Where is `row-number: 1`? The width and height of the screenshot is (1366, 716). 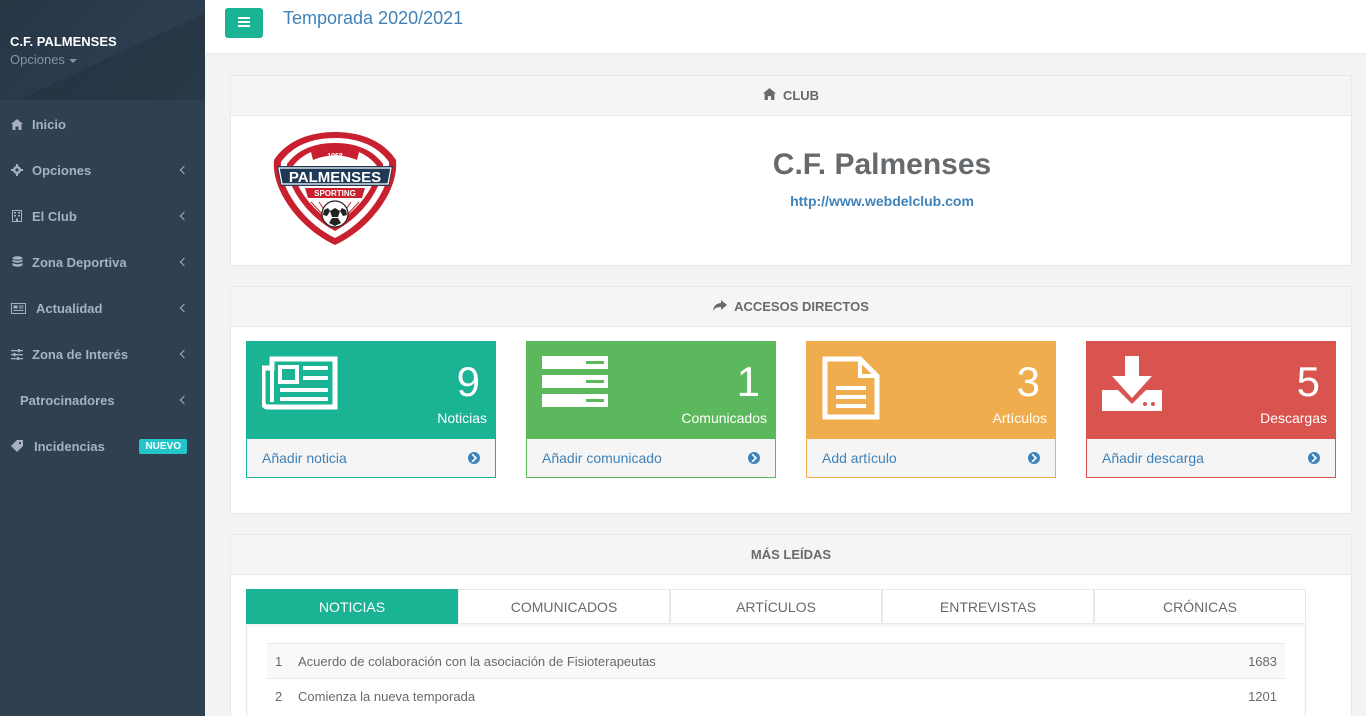
row-number: 1 is located at coordinates (279, 661).